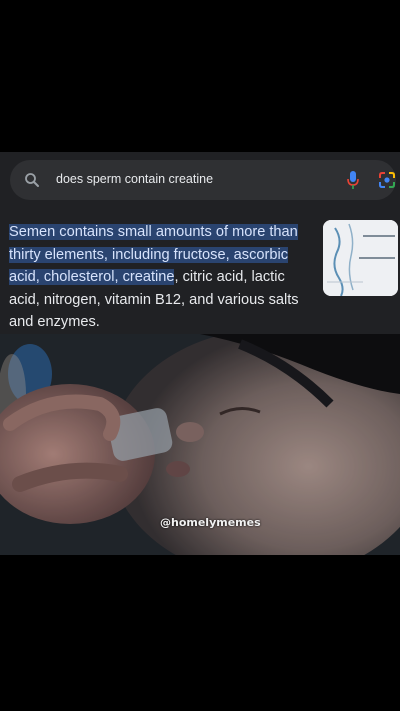 This screenshot has height=711, width=400. What do you see at coordinates (387, 180) in the screenshot?
I see `google-lens-icon` at bounding box center [387, 180].